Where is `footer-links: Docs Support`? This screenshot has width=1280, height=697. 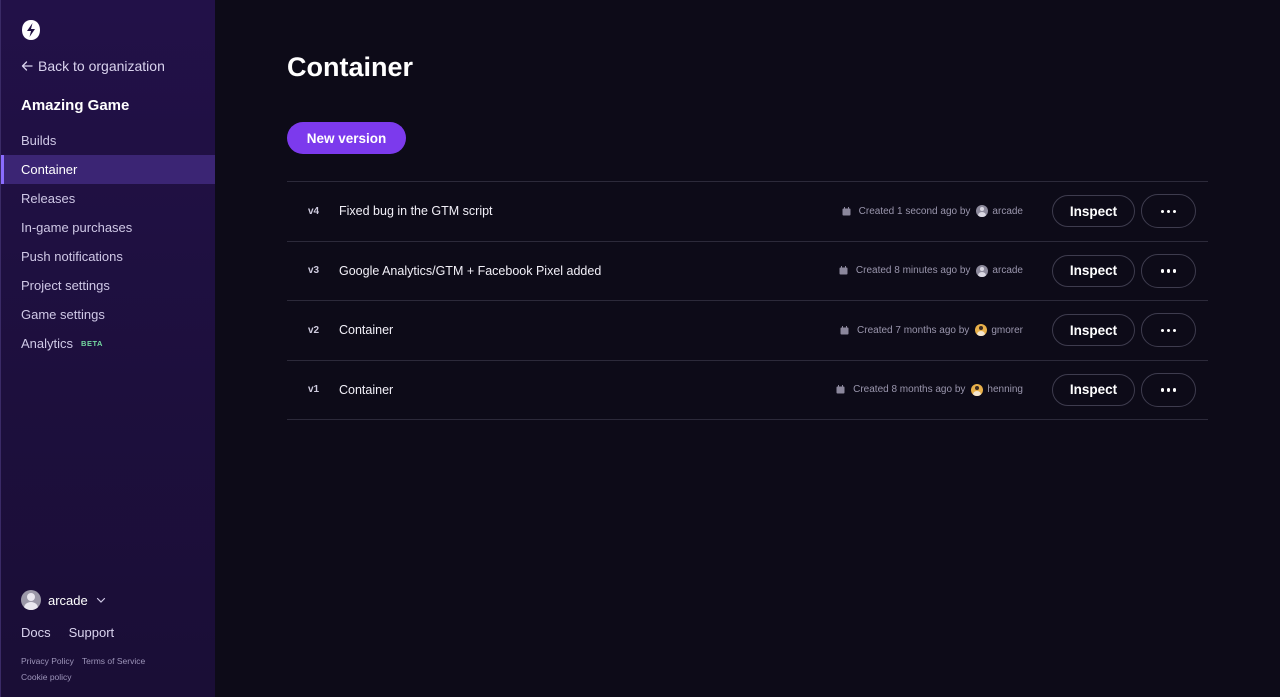
footer-links: Docs Support is located at coordinates (67, 632).